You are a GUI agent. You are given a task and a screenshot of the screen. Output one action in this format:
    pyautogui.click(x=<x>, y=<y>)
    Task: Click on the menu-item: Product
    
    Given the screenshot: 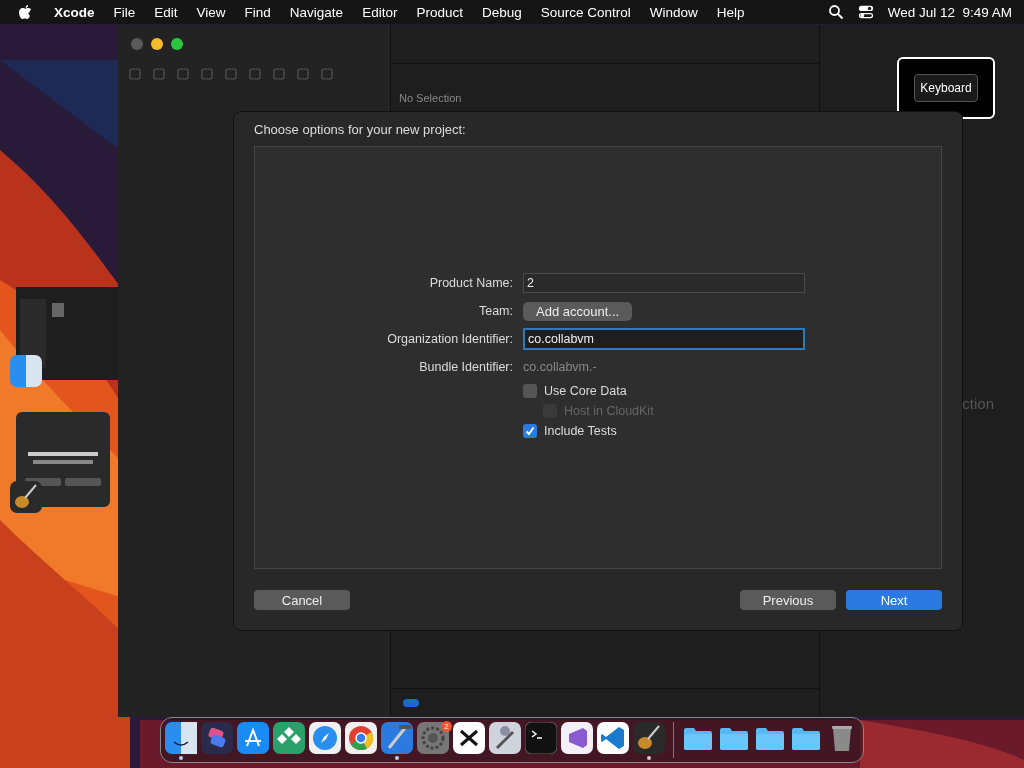 What is the action you would take?
    pyautogui.click(x=439, y=12)
    